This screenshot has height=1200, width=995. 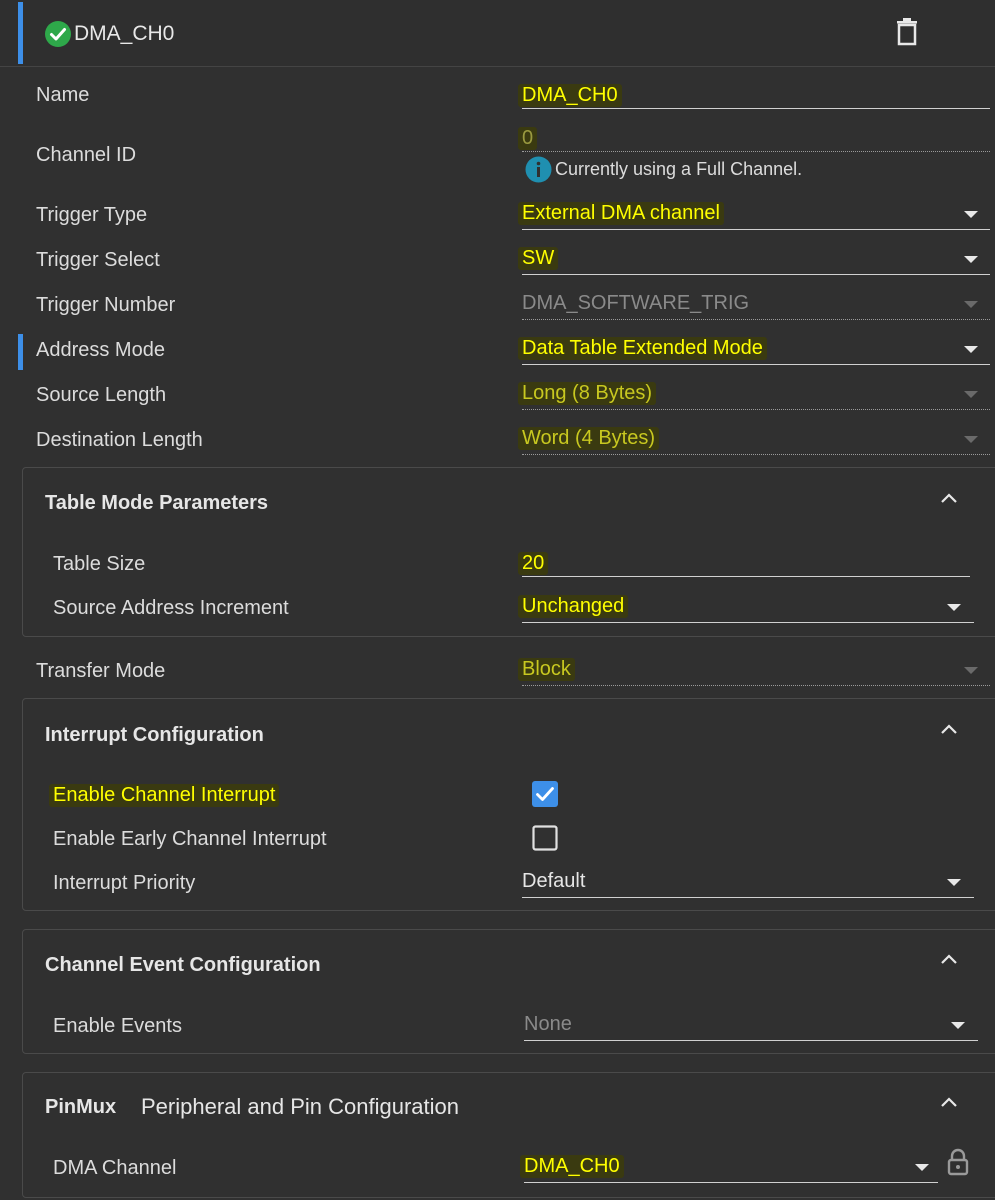 I want to click on address-mode-label: Address Mode, so click(x=100, y=350).